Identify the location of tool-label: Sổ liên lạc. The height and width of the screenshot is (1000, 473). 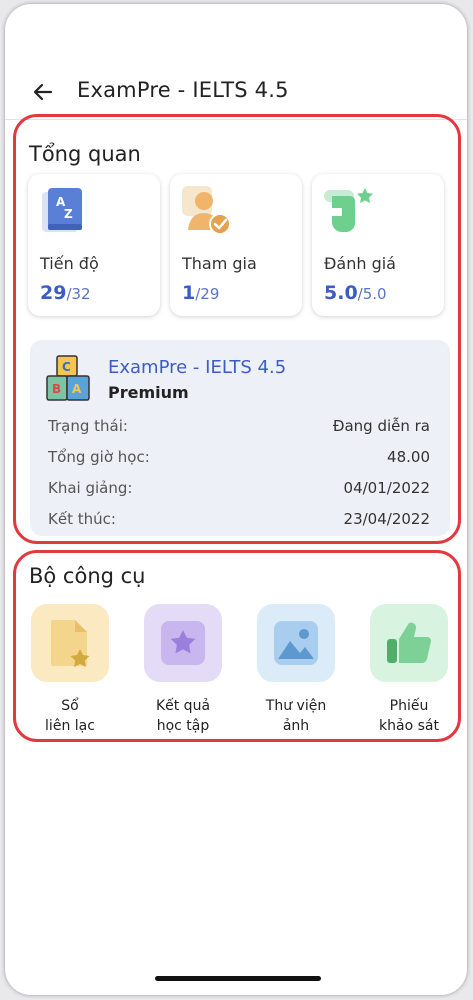
(70, 716).